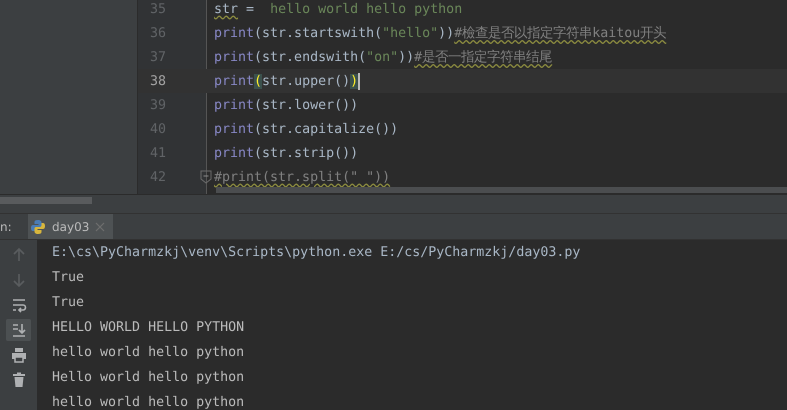 Image resolution: width=787 pixels, height=410 pixels. I want to click on line-number: 38, so click(158, 81).